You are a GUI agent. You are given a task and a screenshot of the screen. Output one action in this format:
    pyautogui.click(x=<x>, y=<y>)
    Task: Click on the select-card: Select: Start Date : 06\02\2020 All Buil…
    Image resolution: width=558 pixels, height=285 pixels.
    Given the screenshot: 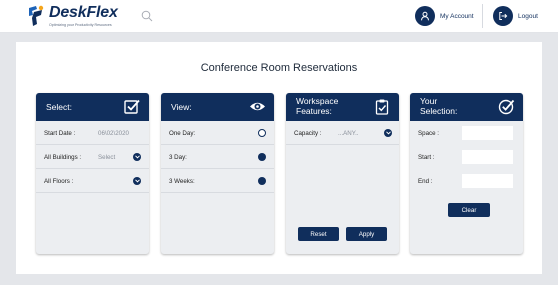 What is the action you would take?
    pyautogui.click(x=92, y=173)
    